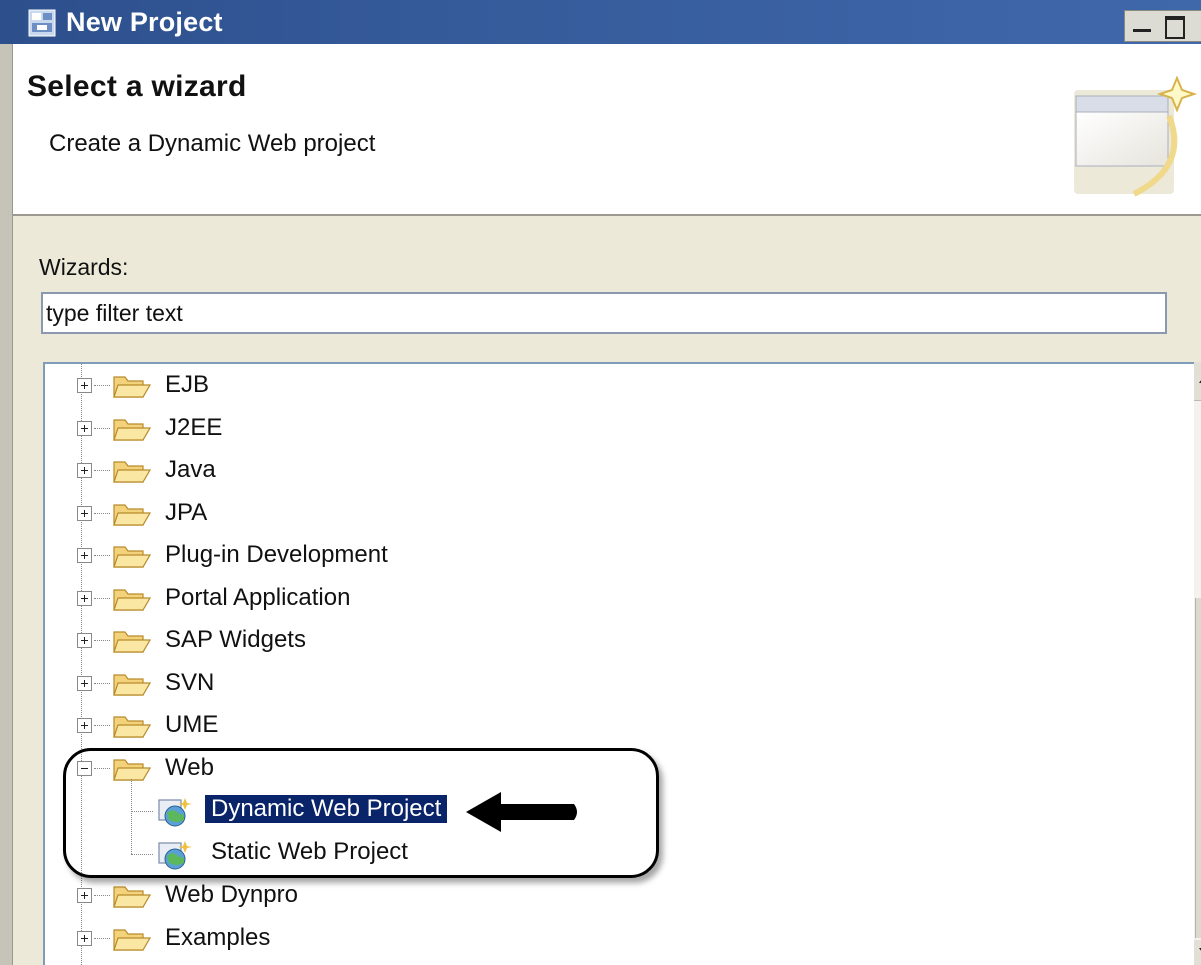 The width and height of the screenshot is (1201, 965). I want to click on tree-category-row: Plug-in Development, so click(377, 556).